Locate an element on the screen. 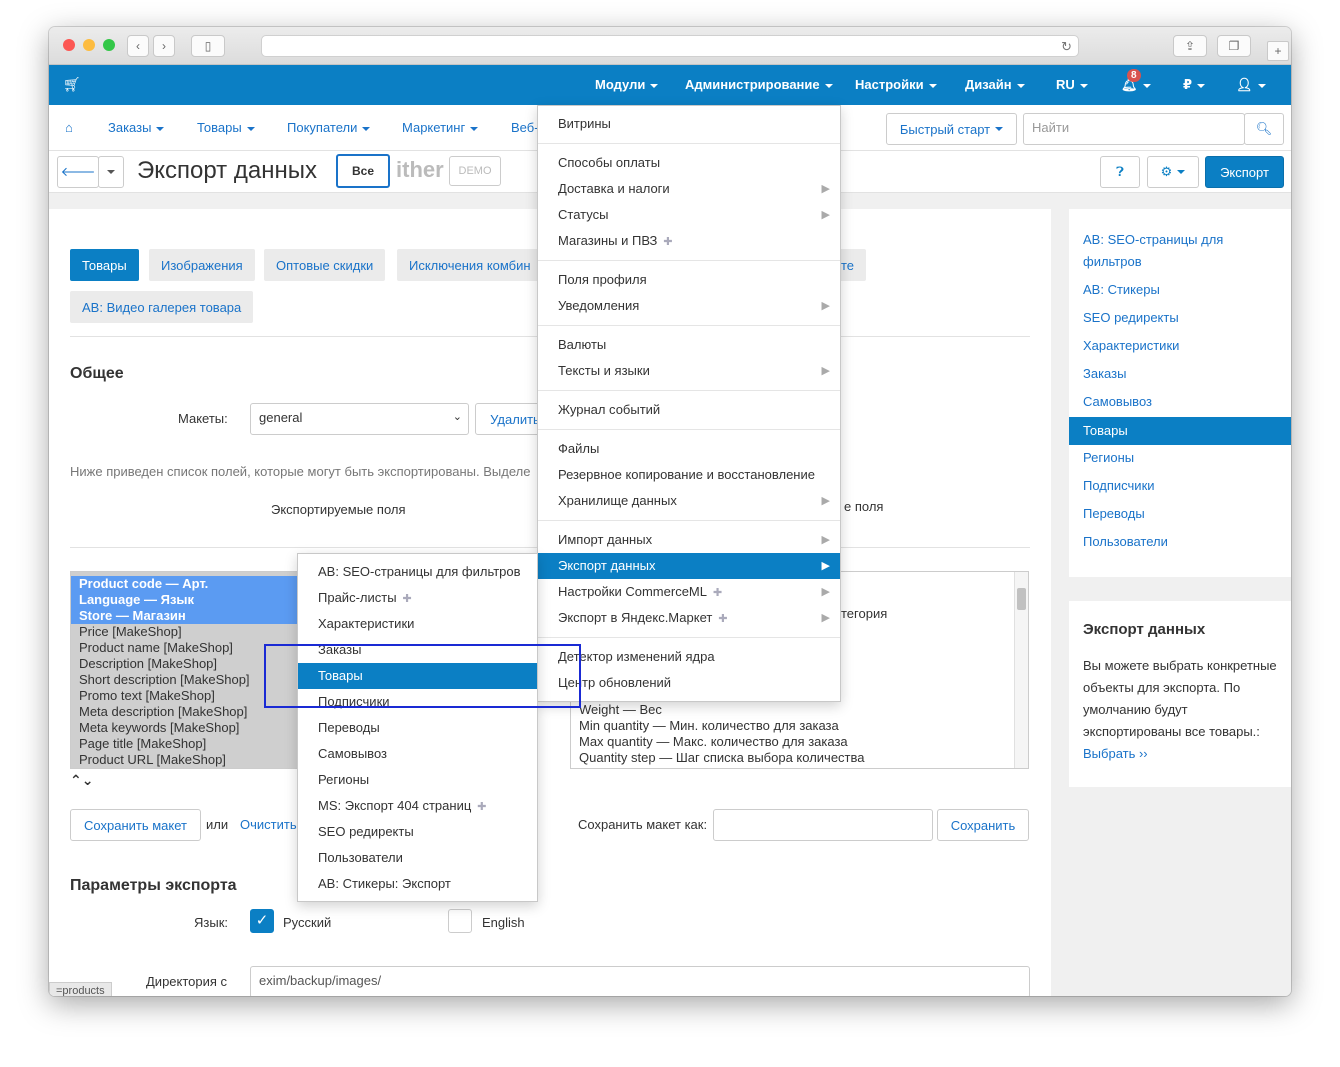  menu-item-statuses: Статусы ▶ is located at coordinates (689, 215).